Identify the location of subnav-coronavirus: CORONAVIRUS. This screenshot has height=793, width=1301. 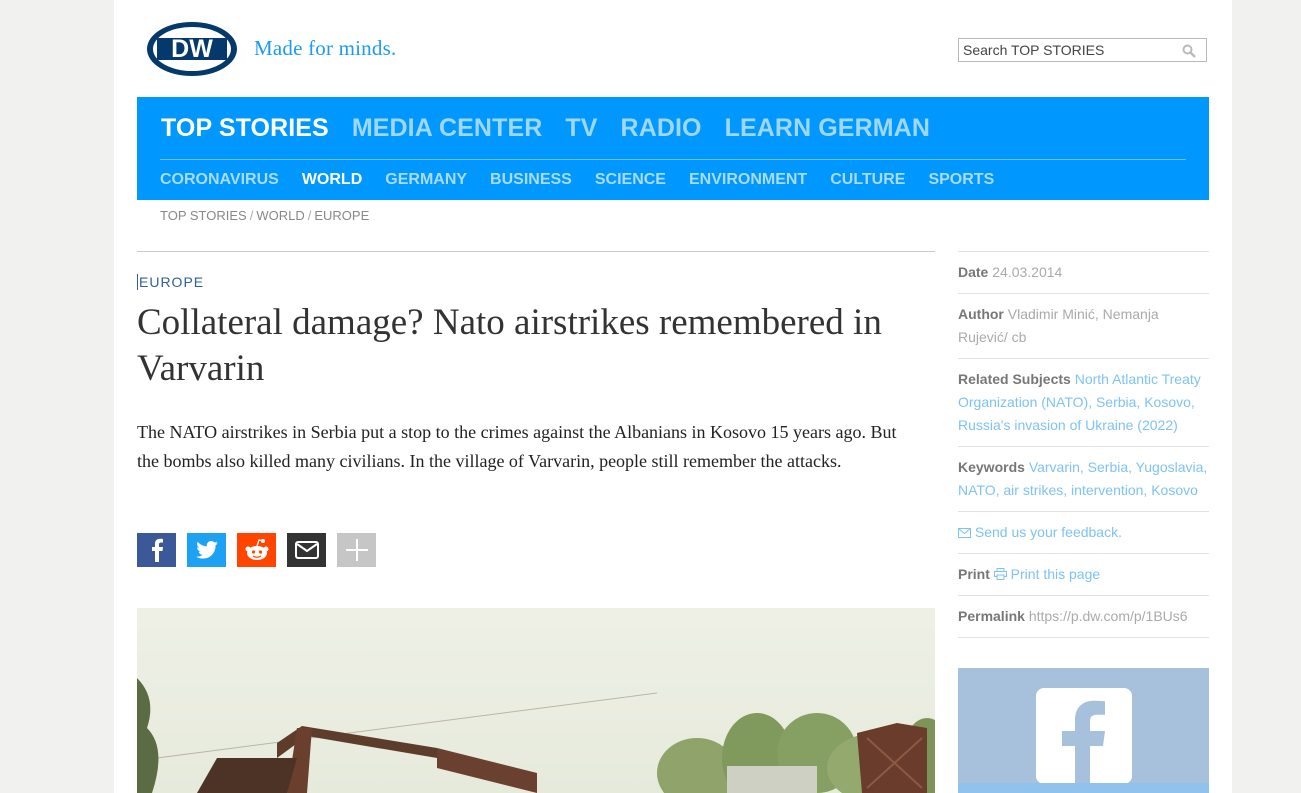
(219, 180).